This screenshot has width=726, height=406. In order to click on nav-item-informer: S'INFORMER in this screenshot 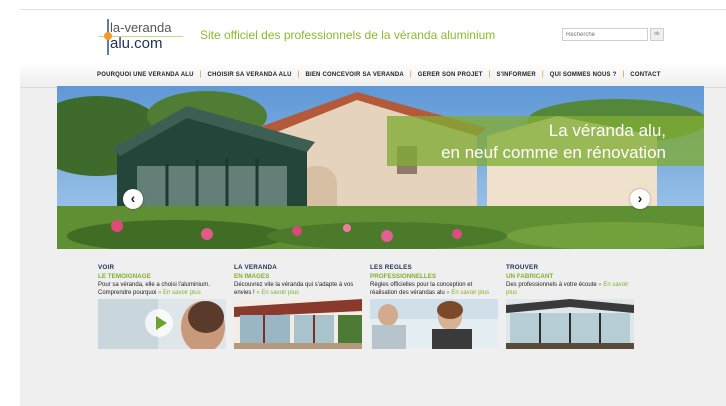, I will do `click(515, 75)`.